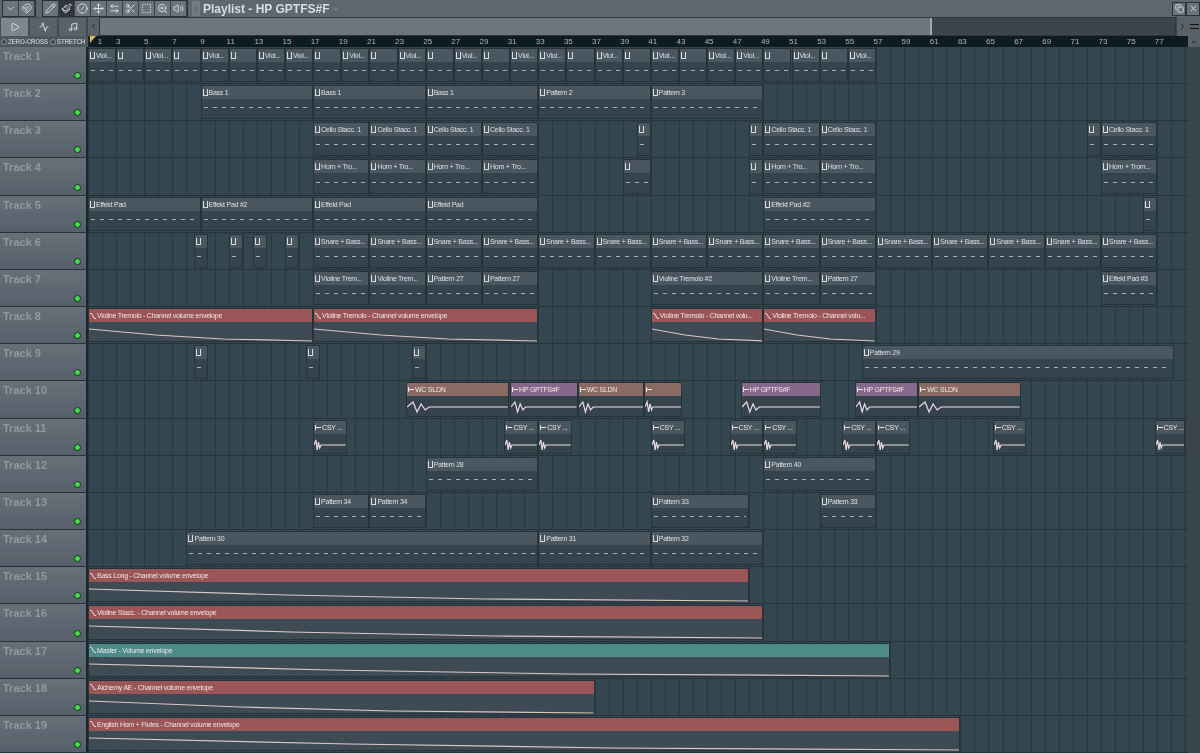  Describe the element at coordinates (315, 41) in the screenshot. I see `bar-number: 17` at that location.